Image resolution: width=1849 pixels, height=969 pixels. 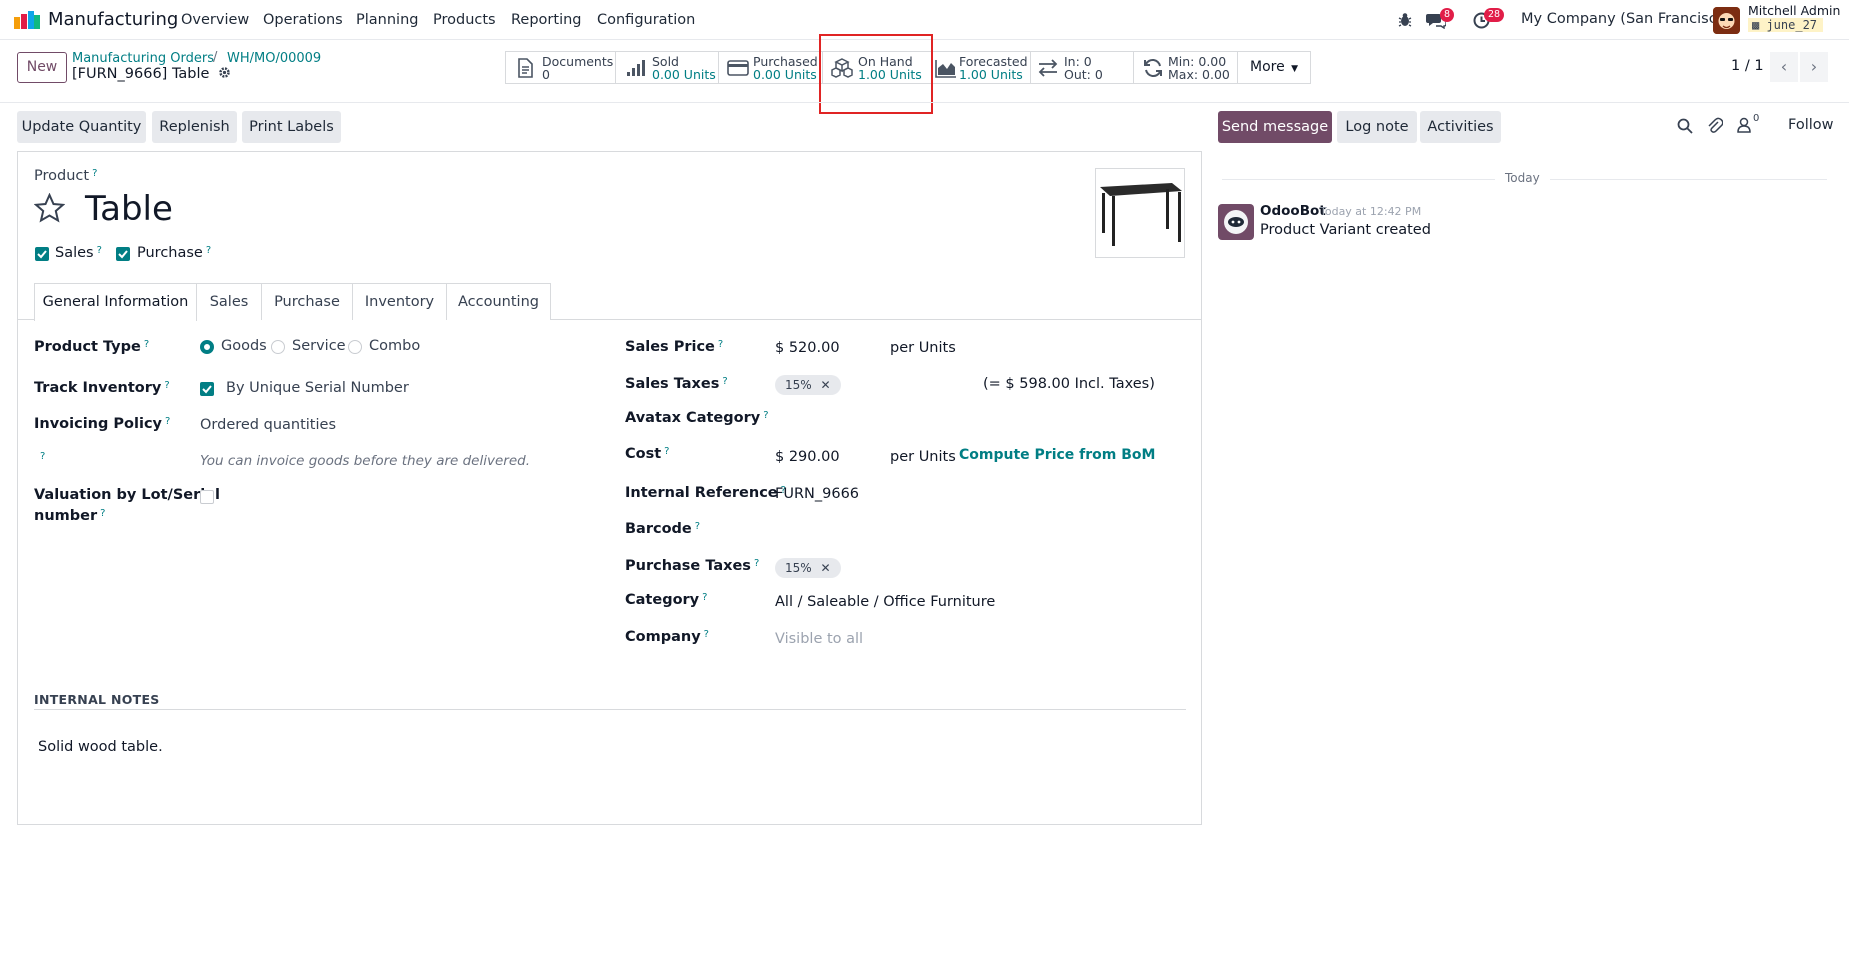 I want to click on bug-icon, so click(x=1405, y=20).